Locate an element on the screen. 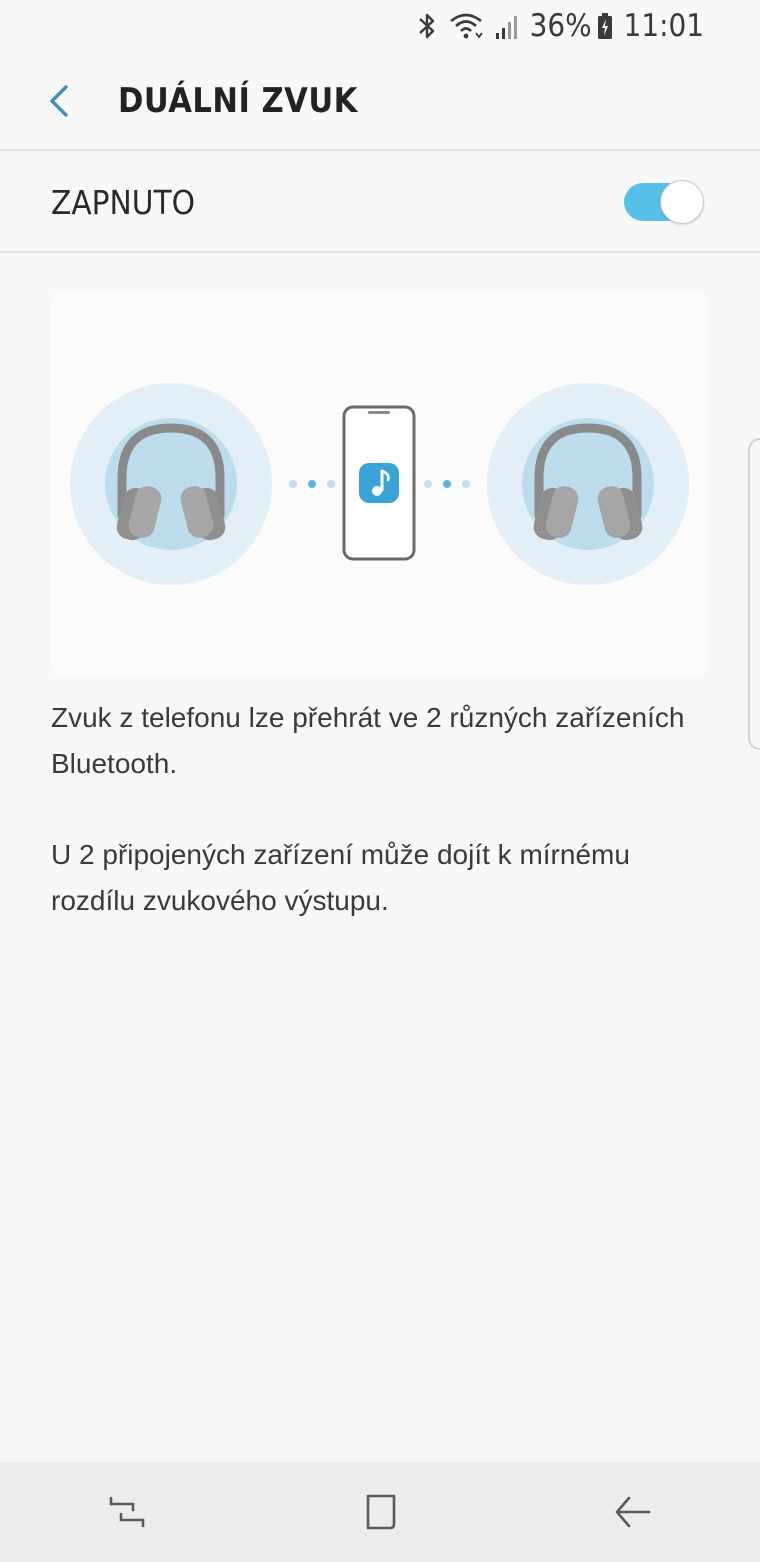 This screenshot has height=1562, width=760. toggle-knob is located at coordinates (682, 202).